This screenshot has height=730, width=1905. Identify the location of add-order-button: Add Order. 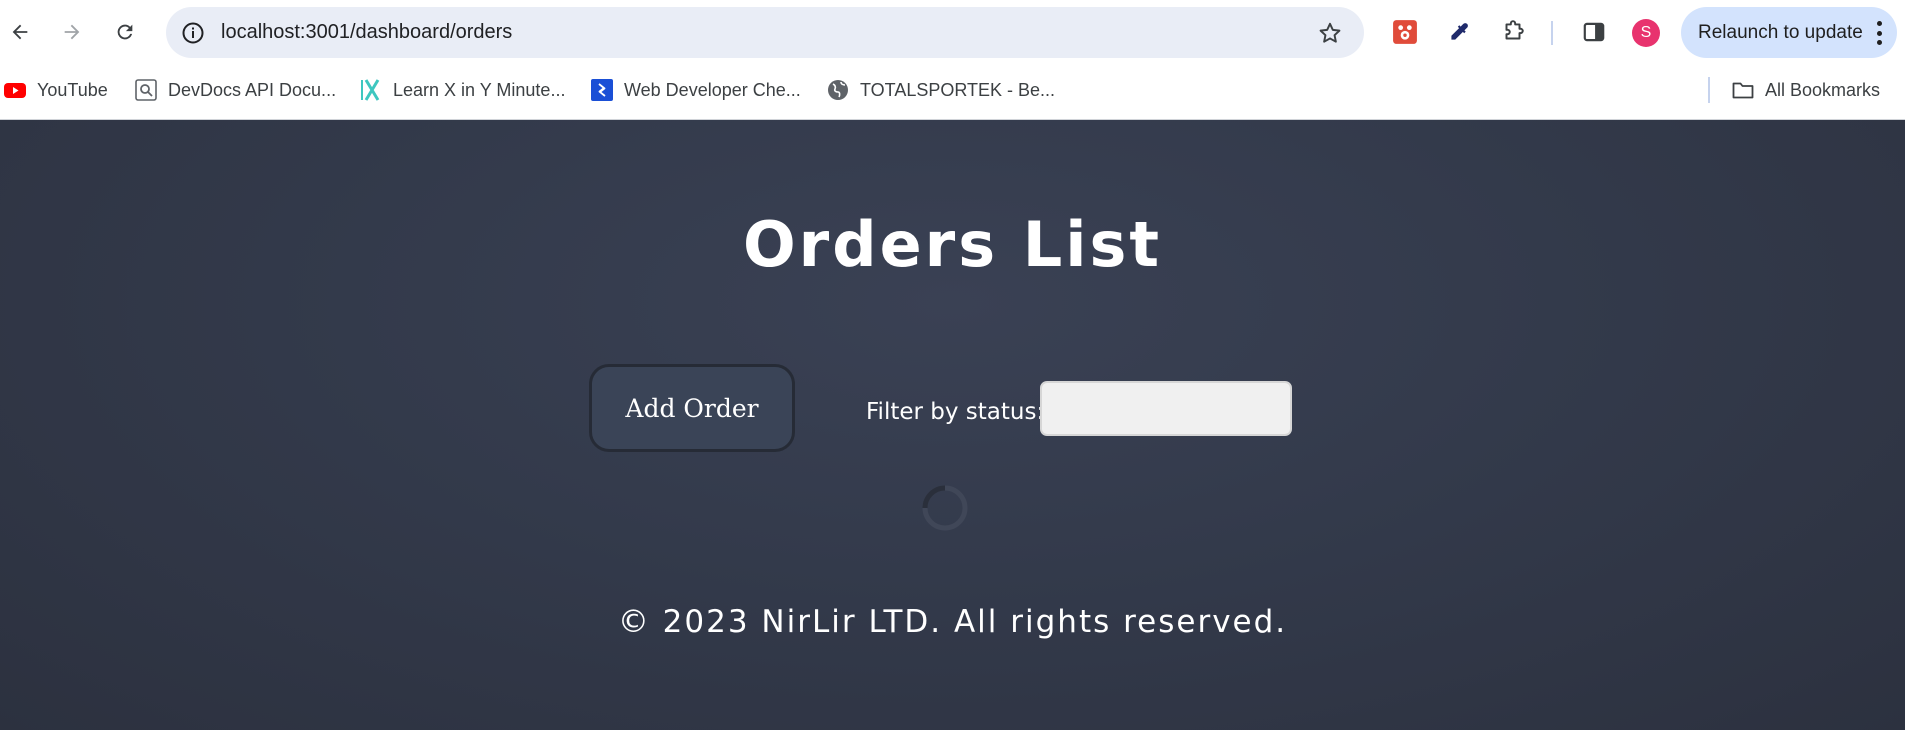
(692, 408).